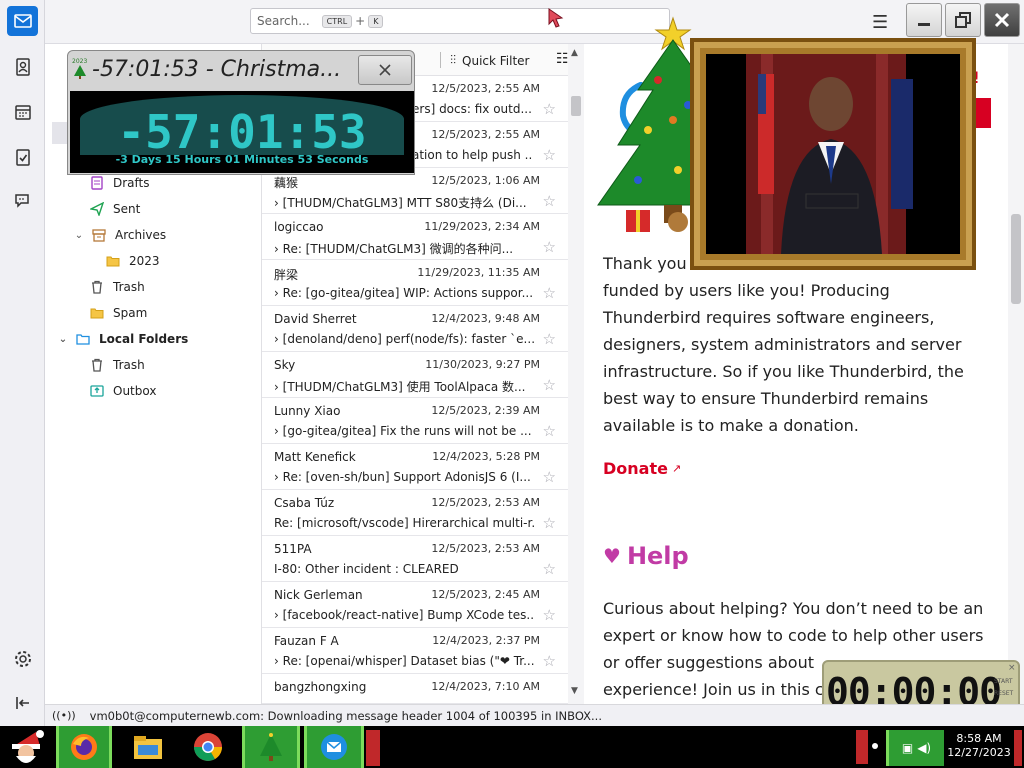 This screenshot has height=768, width=1024. What do you see at coordinates (64, 715) in the screenshot?
I see `activity-icon: ((•))` at bounding box center [64, 715].